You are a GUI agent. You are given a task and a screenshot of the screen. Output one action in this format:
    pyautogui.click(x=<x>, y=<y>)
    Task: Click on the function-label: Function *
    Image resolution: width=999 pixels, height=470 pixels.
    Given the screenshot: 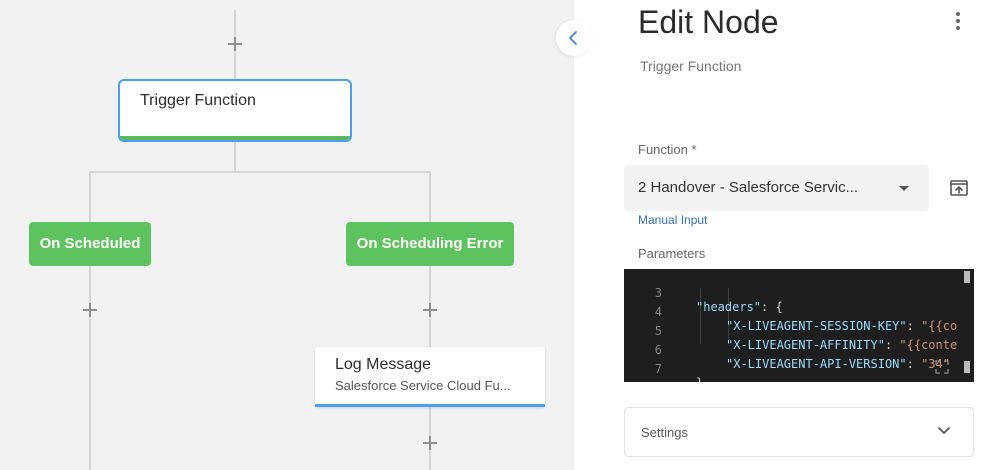 What is the action you would take?
    pyautogui.click(x=667, y=149)
    